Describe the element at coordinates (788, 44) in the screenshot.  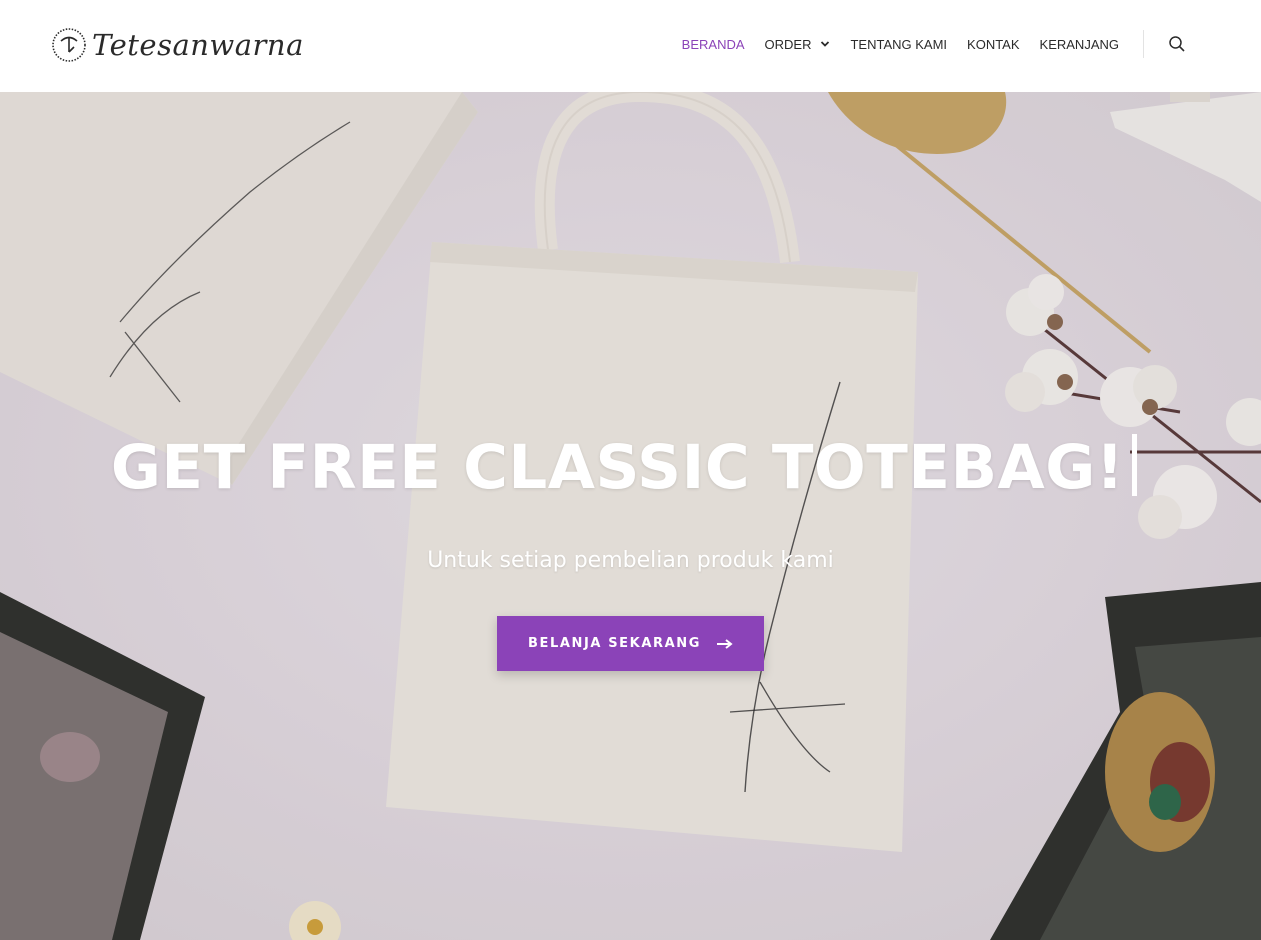
I see `nav-item-label: ORDER` at that location.